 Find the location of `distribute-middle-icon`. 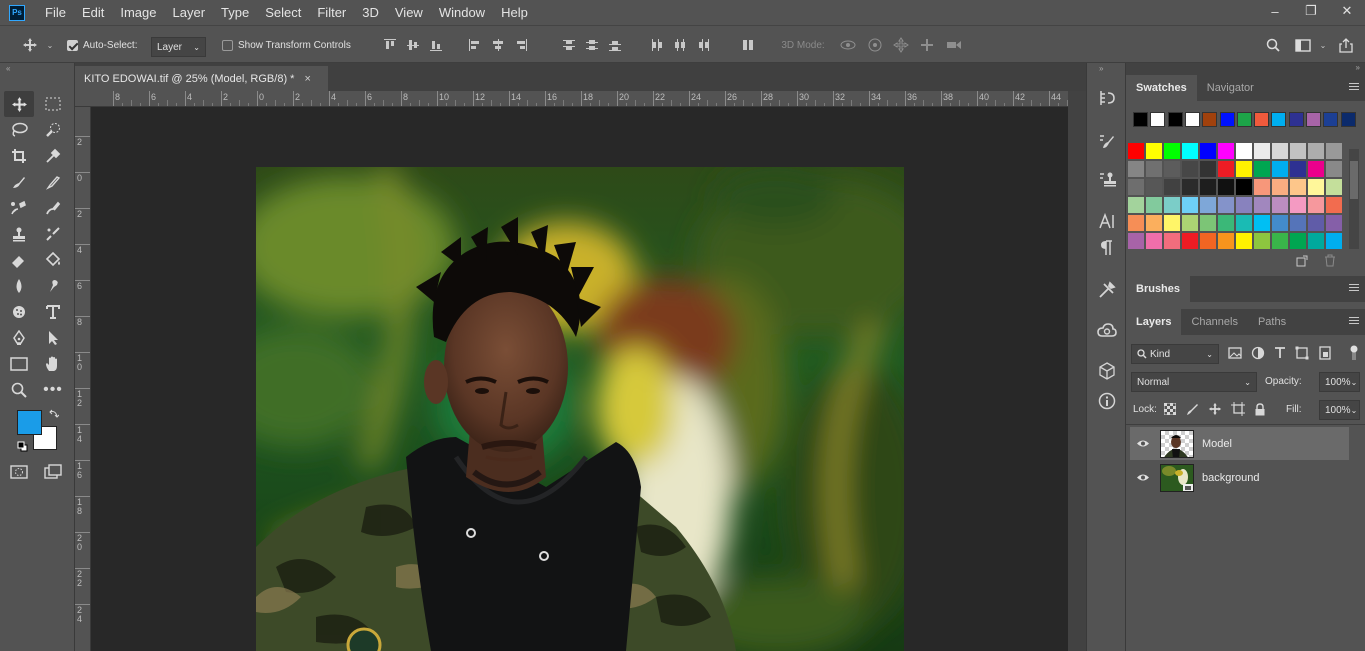

distribute-middle-icon is located at coordinates (592, 45).